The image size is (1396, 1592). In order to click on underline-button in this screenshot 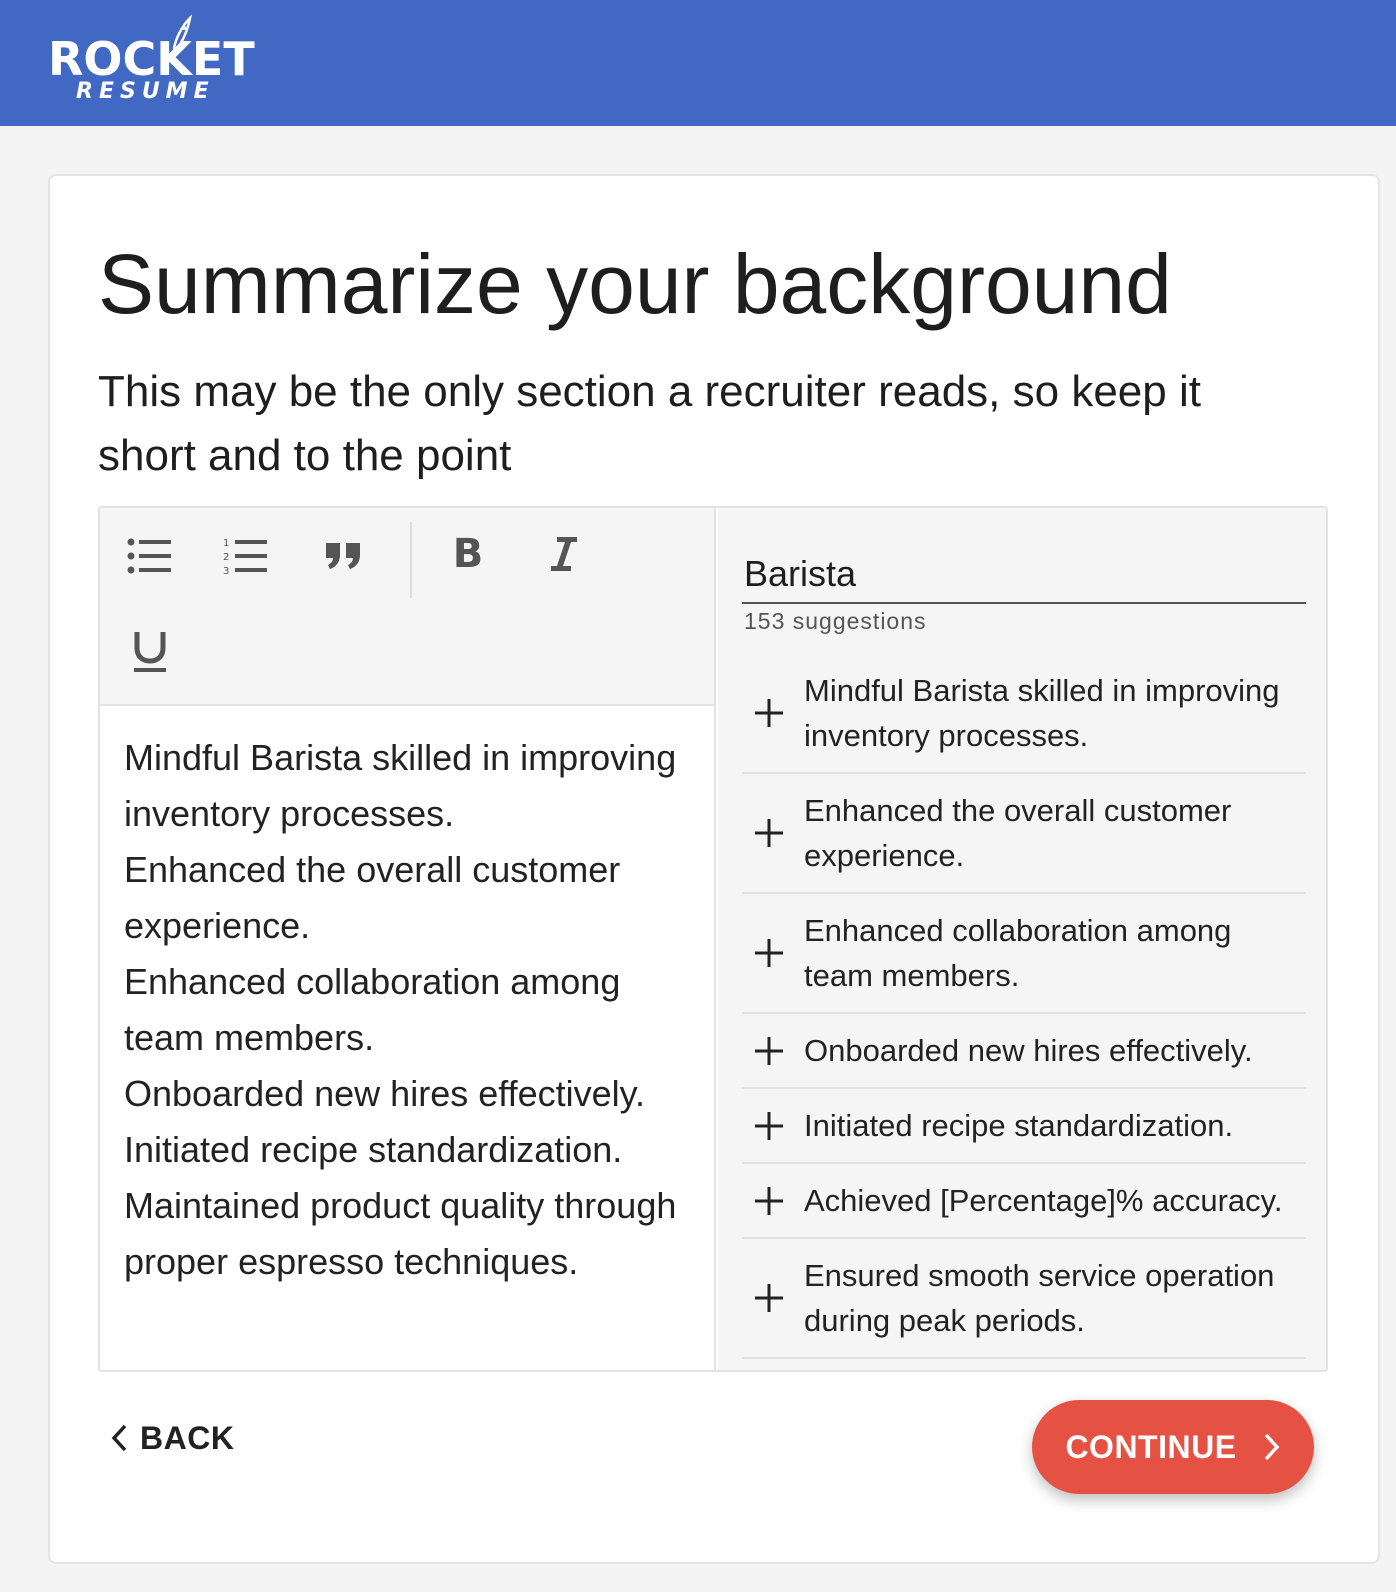, I will do `click(150, 652)`.